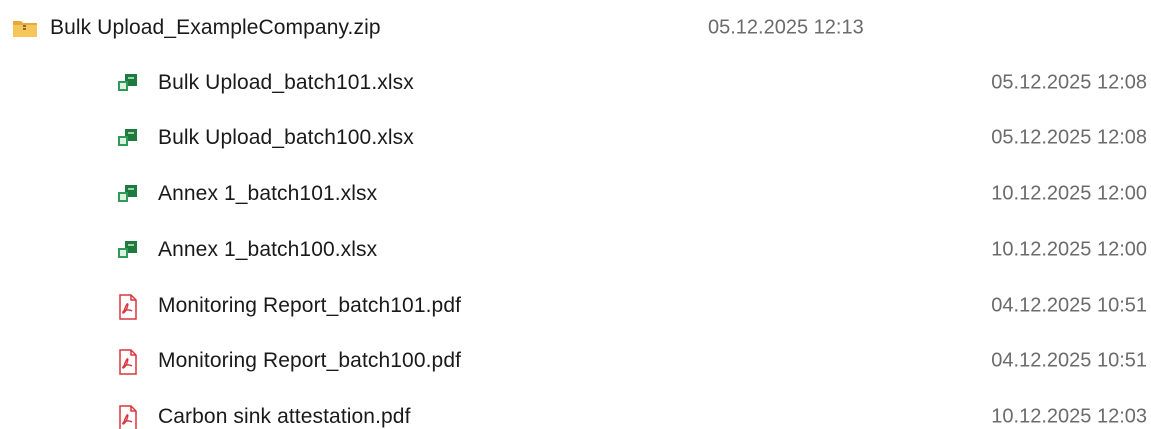 This screenshot has width=1151, height=429. Describe the element at coordinates (310, 305) in the screenshot. I see `file-name: Monitoring Report_batch101.pdf` at that location.